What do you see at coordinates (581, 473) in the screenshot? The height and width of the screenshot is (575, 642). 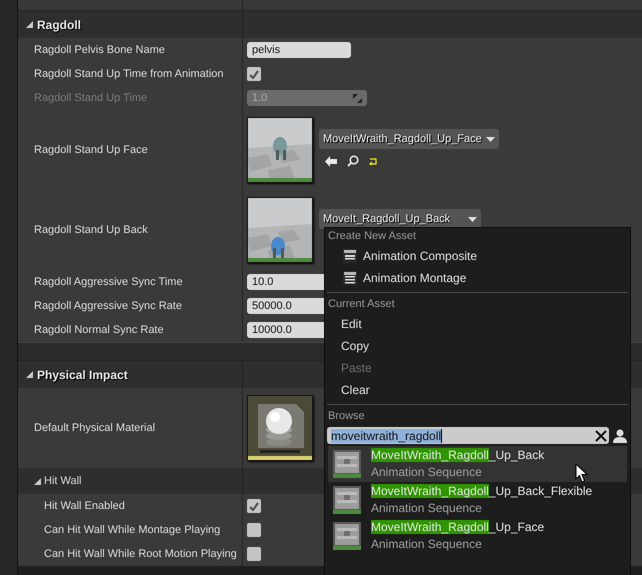 I see `cursor-icon` at bounding box center [581, 473].